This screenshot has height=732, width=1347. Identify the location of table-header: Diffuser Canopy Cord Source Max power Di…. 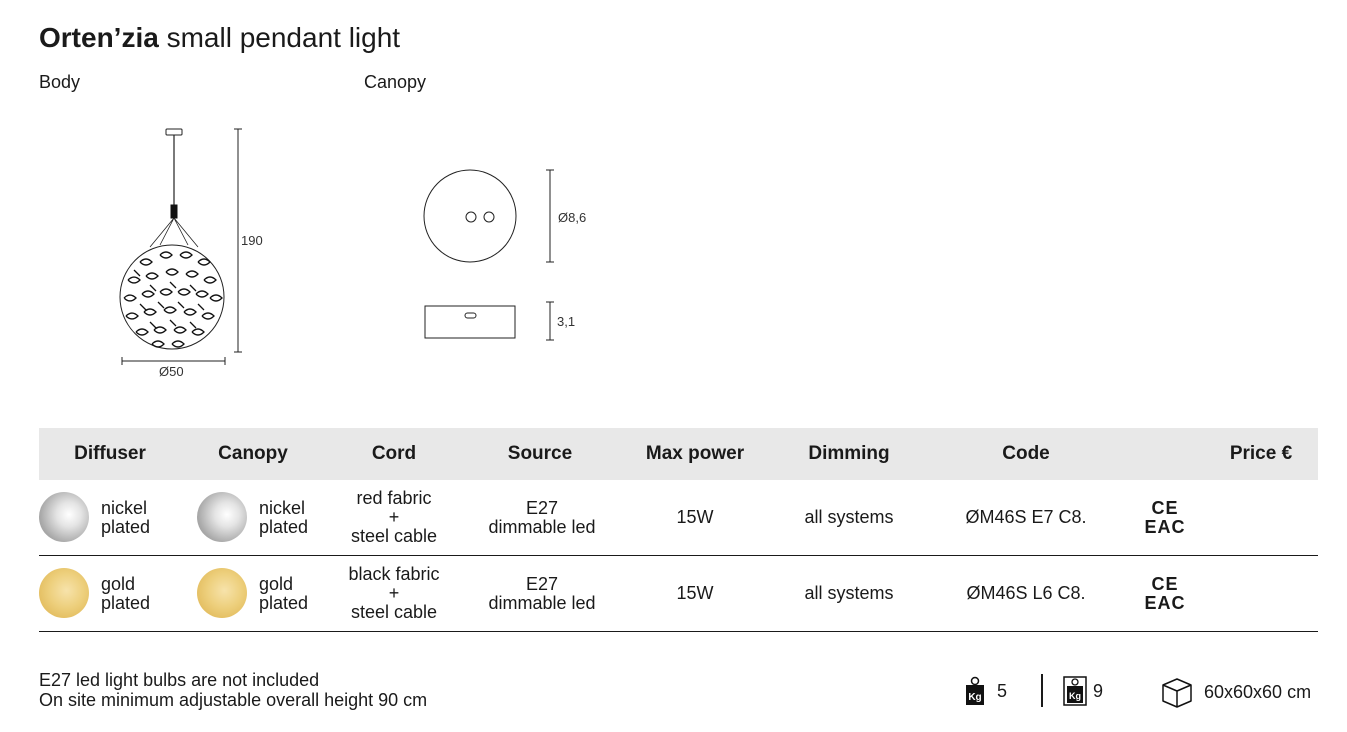
(678, 454).